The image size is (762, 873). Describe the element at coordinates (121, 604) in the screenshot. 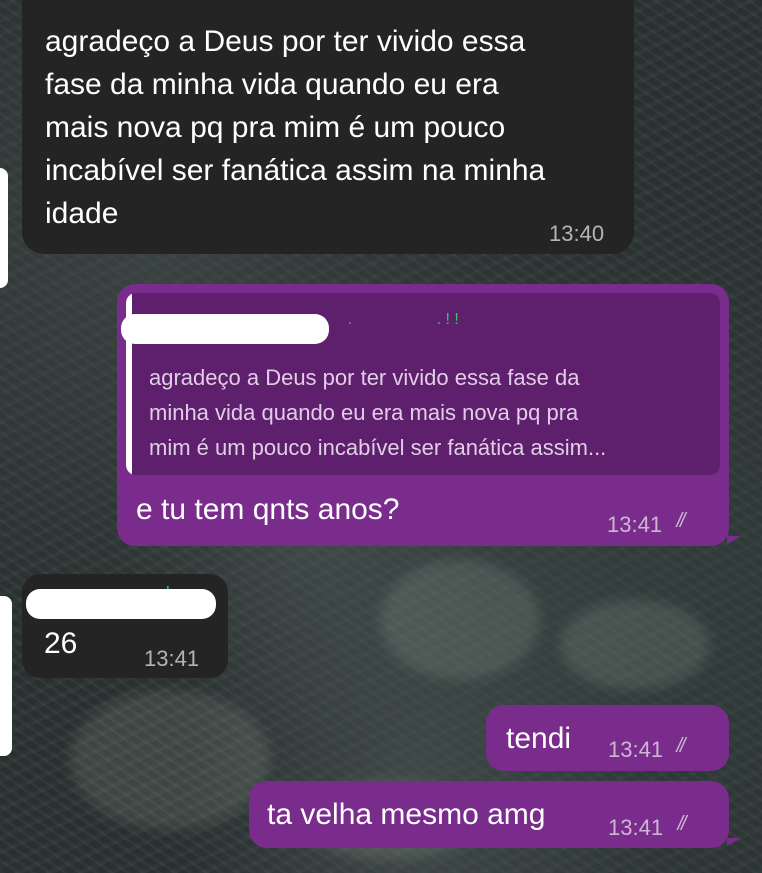

I see `redacted-sender` at that location.